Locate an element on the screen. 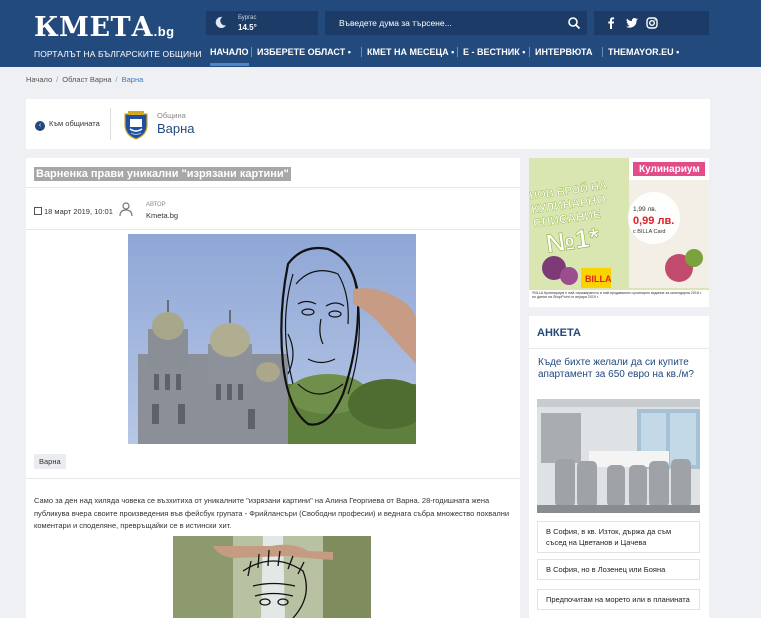 This screenshot has height=618, width=761. moon-icon is located at coordinates (221, 22).